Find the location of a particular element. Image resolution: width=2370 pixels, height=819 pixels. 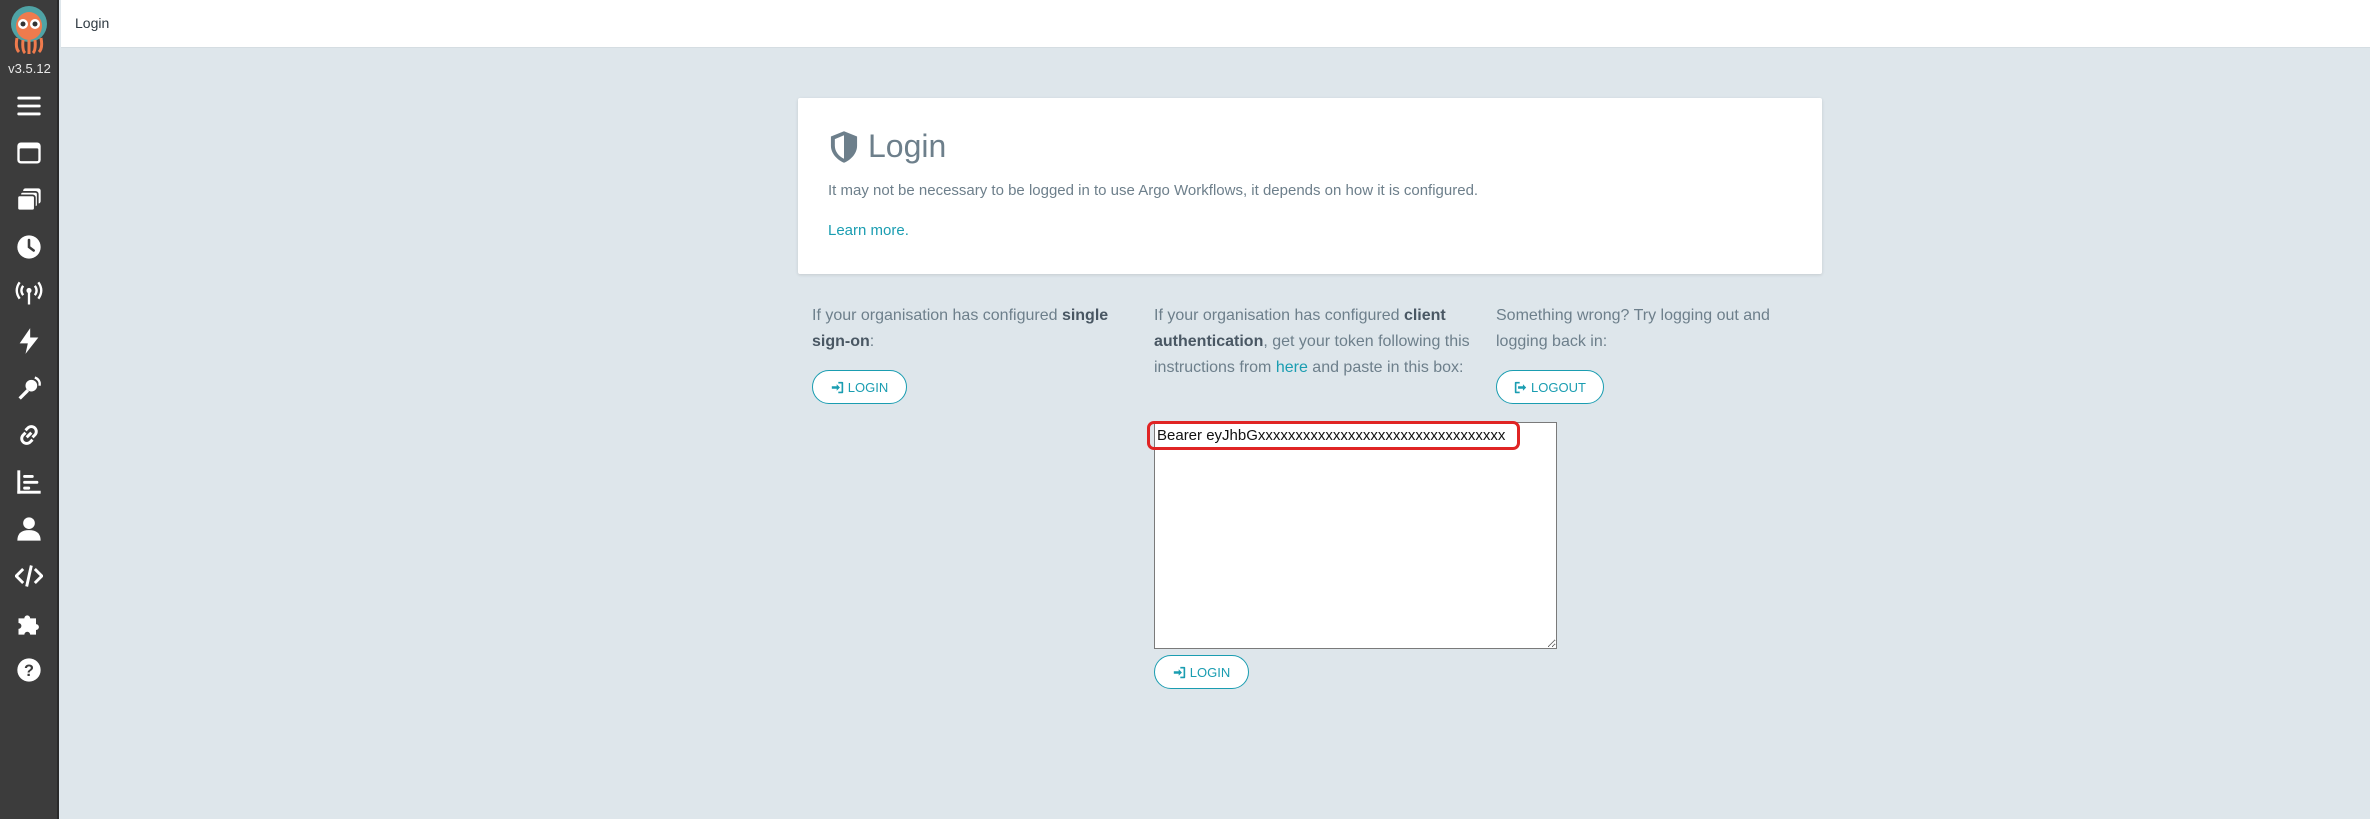

help-icon: ? is located at coordinates (29, 670).